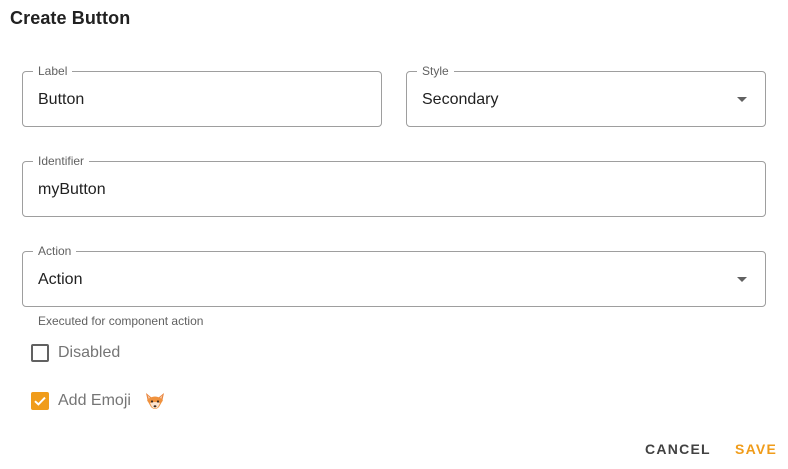  I want to click on label-field: Label Button, so click(202, 95).